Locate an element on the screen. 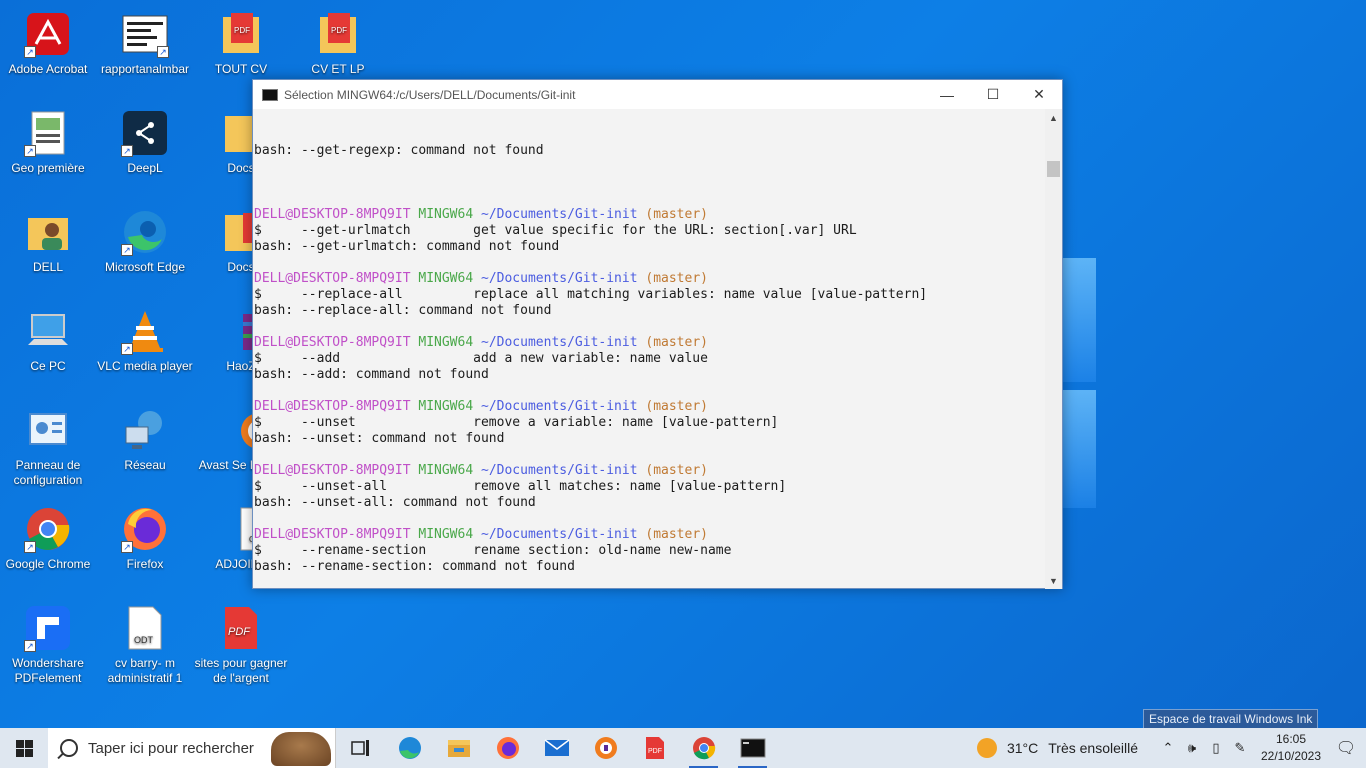 Image resolution: width=1366 pixels, height=768 pixels. maximize-button: ☐ is located at coordinates (993, 94).